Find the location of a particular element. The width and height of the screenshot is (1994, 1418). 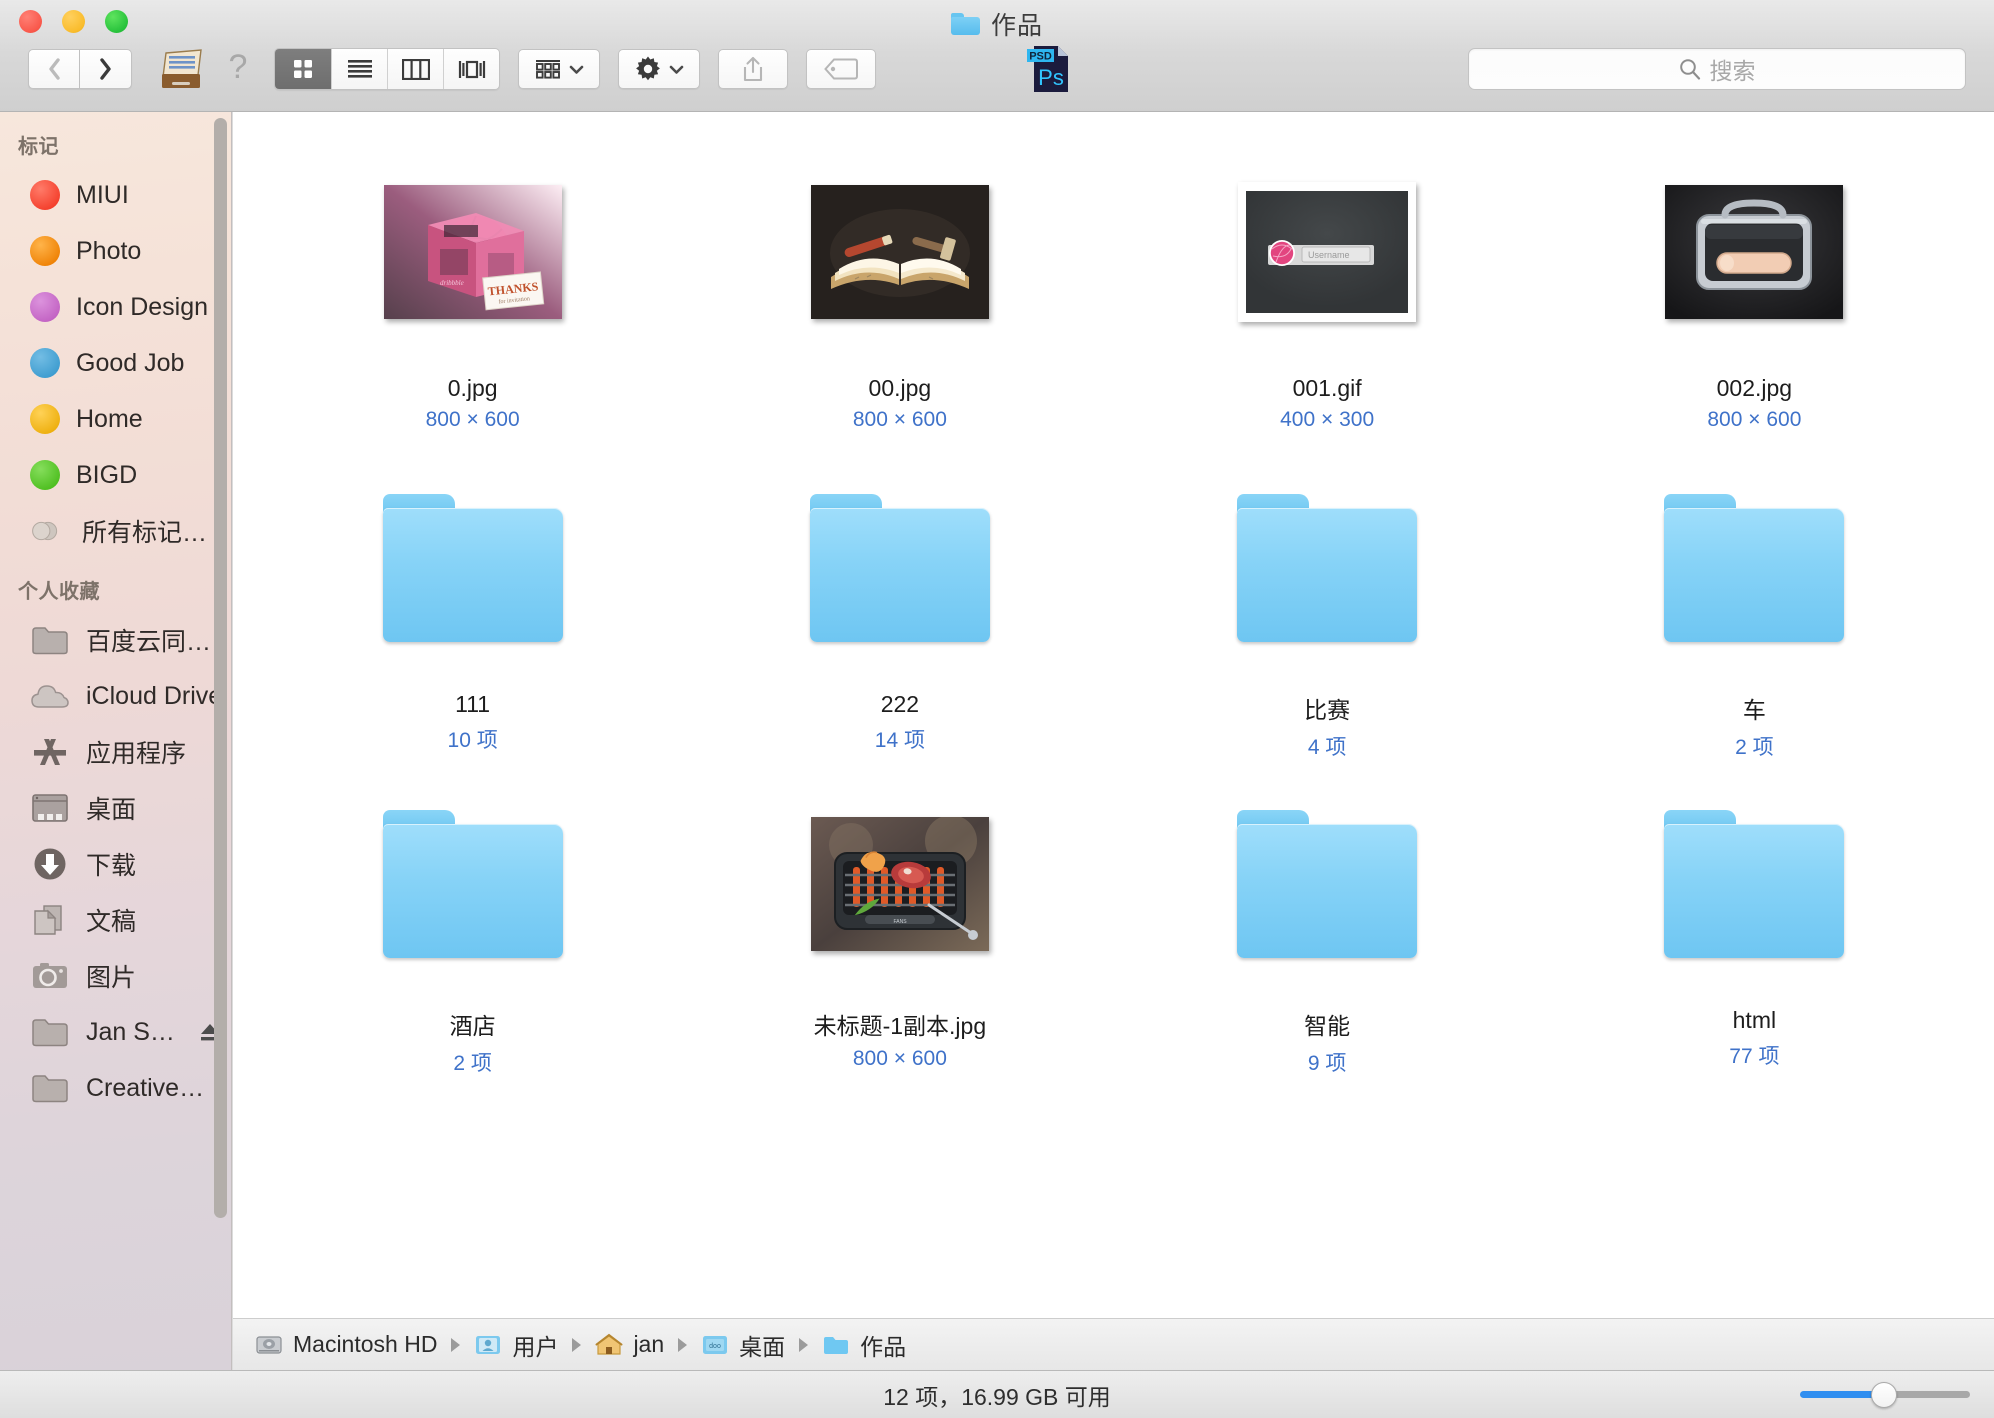

sidebar-item-label: Photo is located at coordinates (109, 250).